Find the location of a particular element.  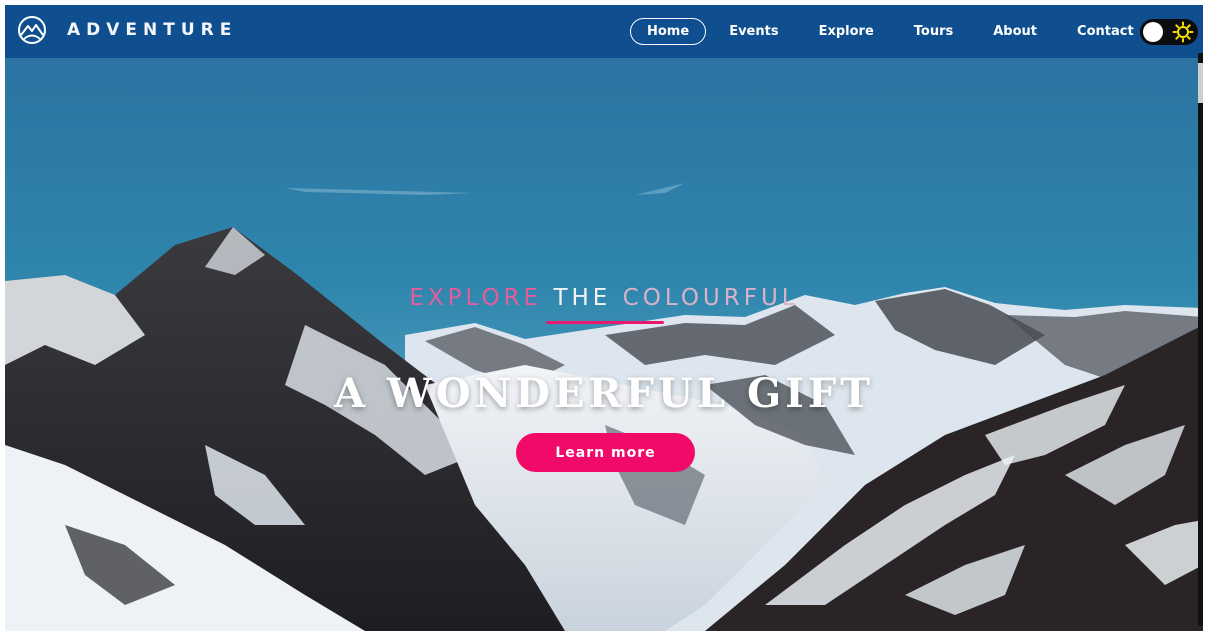

brand: ADVENTURE is located at coordinates (127, 30).